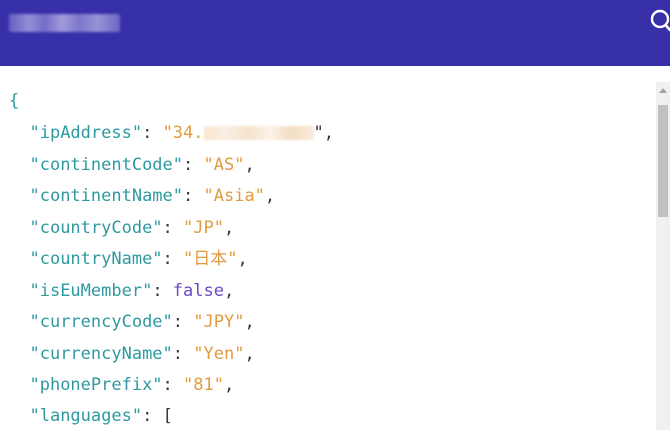  What do you see at coordinates (663, 90) in the screenshot?
I see `scroll-up-arrow-icon` at bounding box center [663, 90].